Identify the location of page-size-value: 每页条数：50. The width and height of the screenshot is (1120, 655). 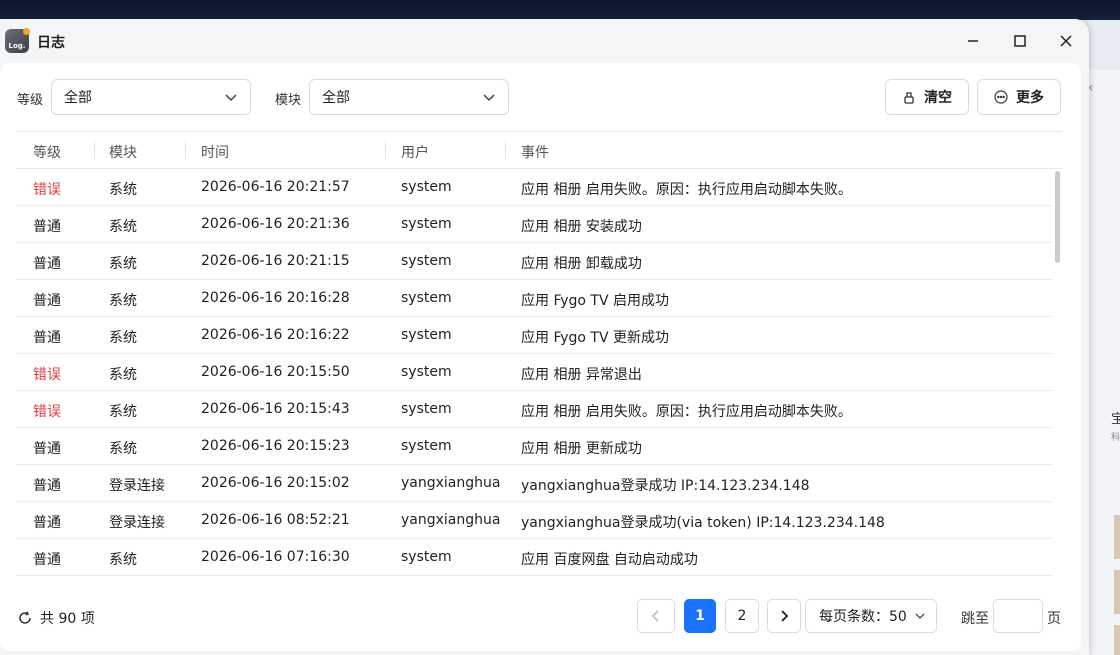
(863, 617).